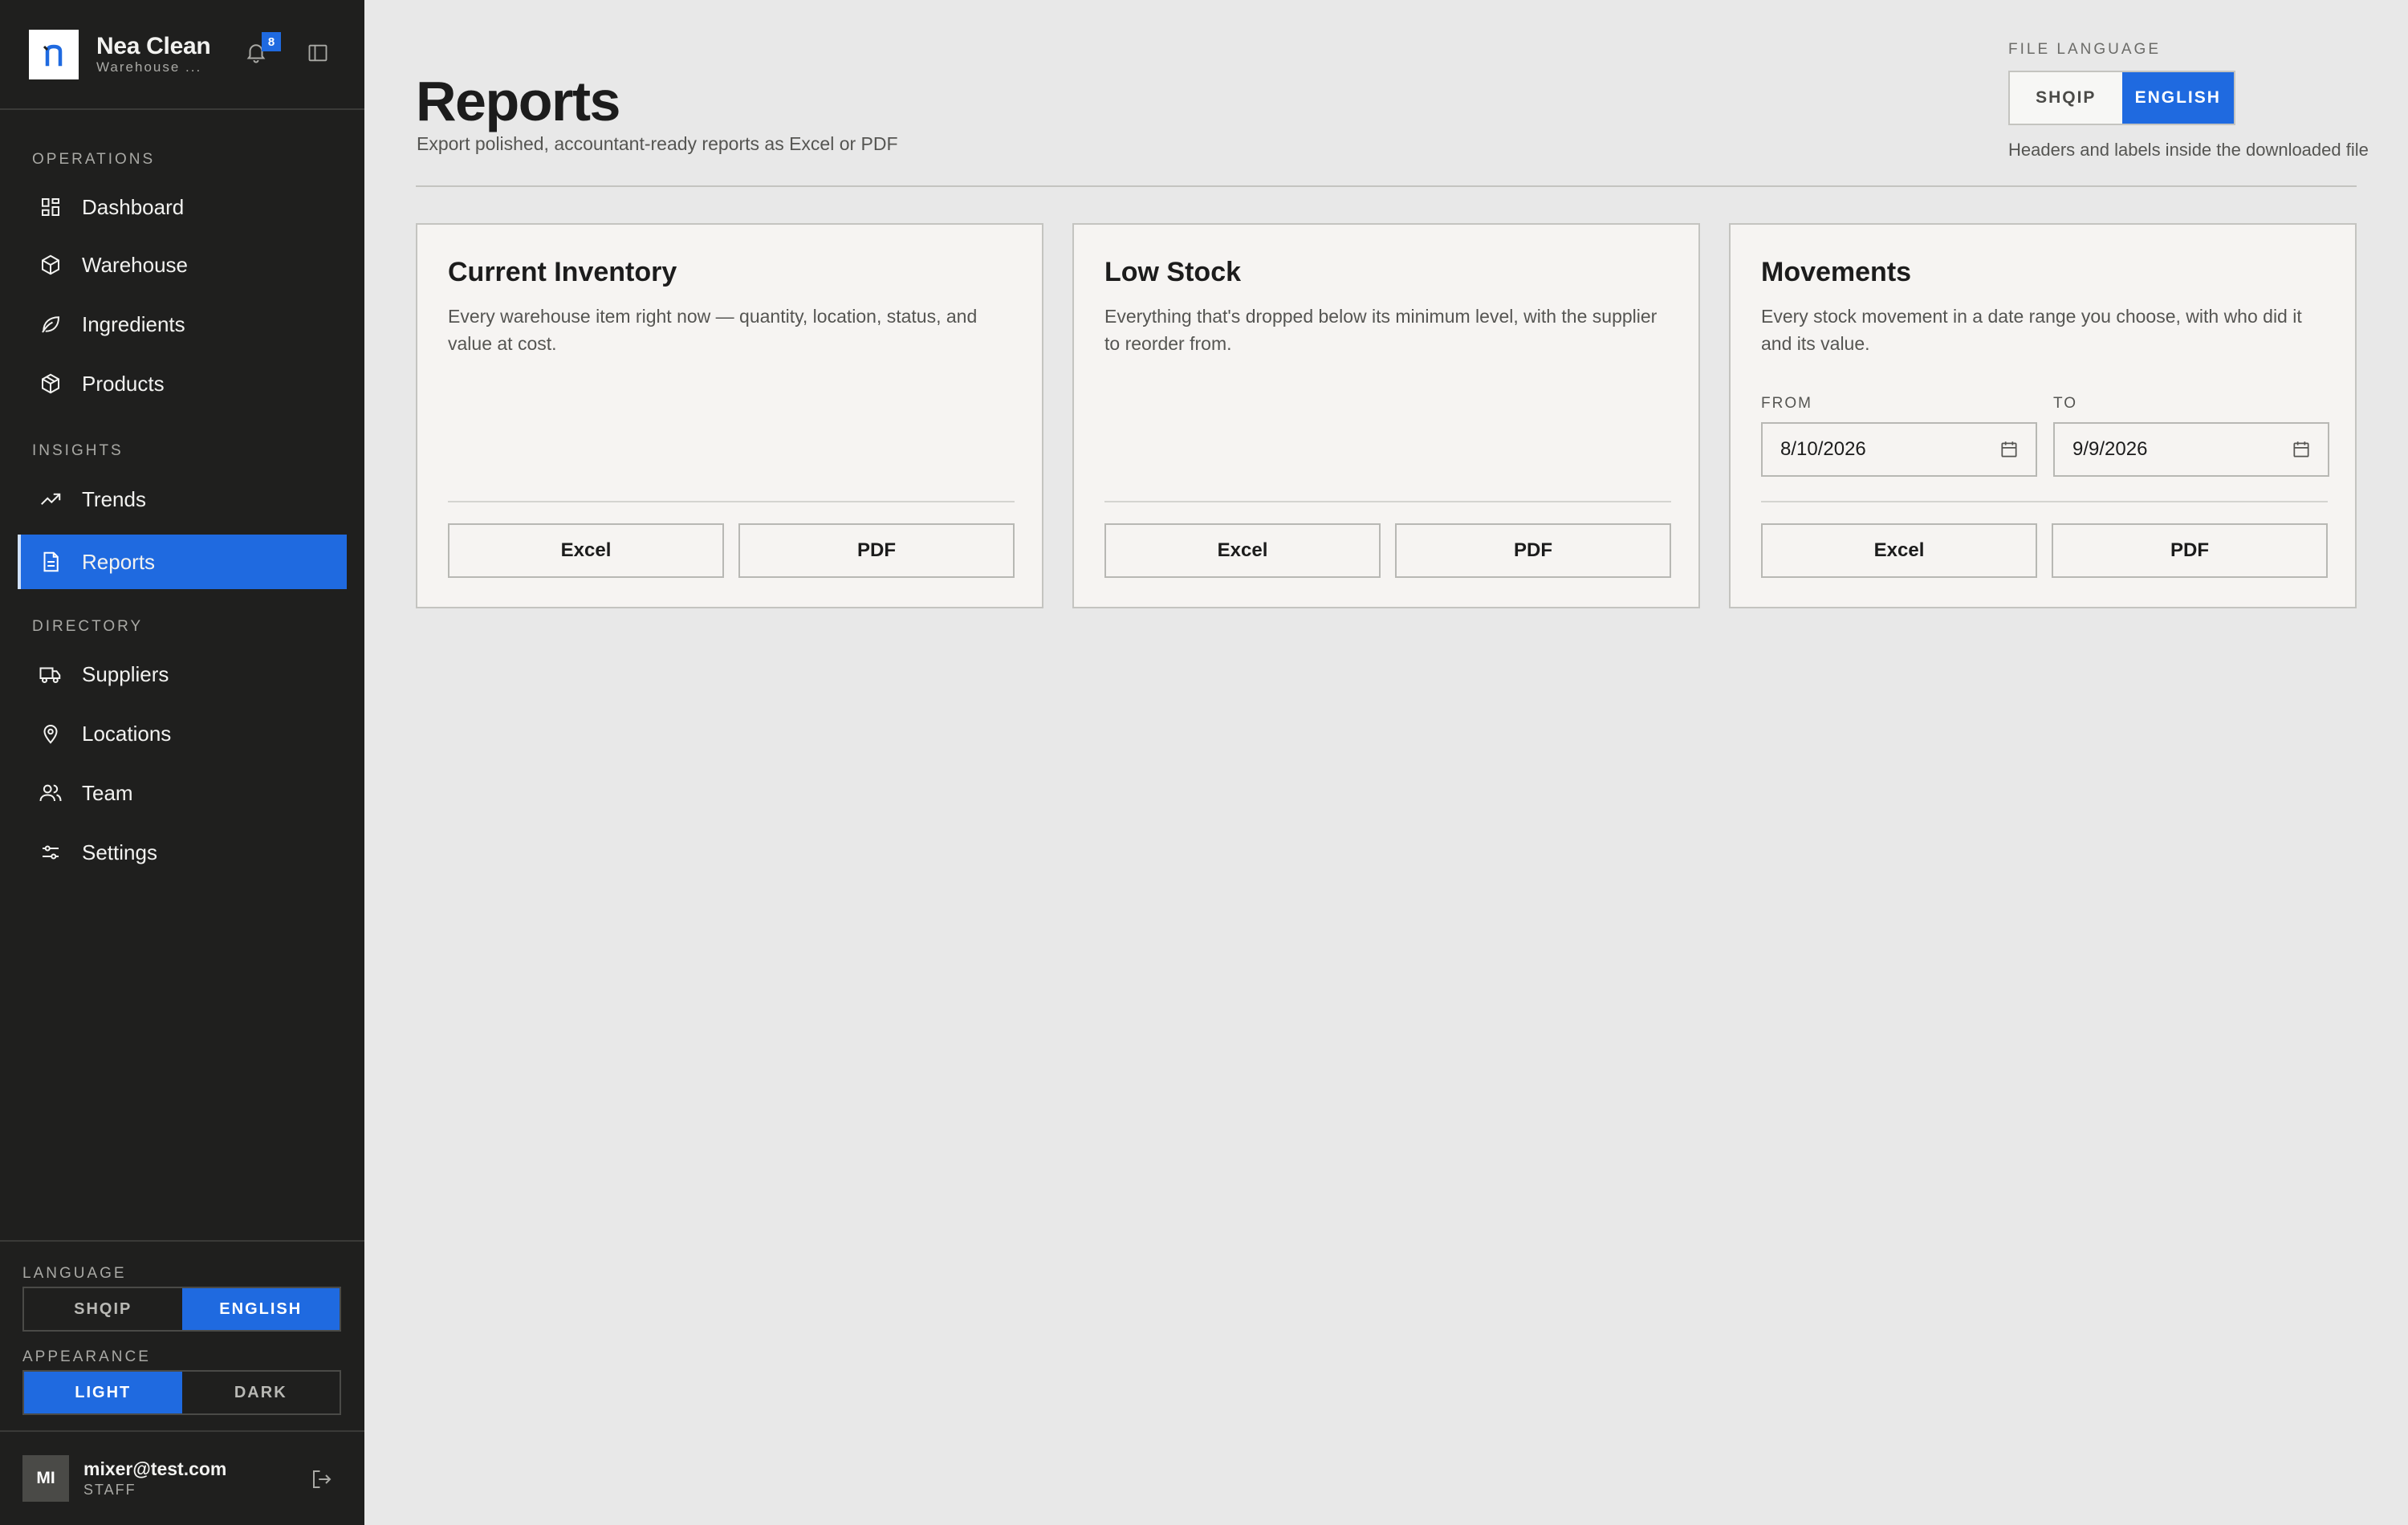 The height and width of the screenshot is (1525, 2408). I want to click on nav-section-operations: OPERATIONS, so click(94, 159).